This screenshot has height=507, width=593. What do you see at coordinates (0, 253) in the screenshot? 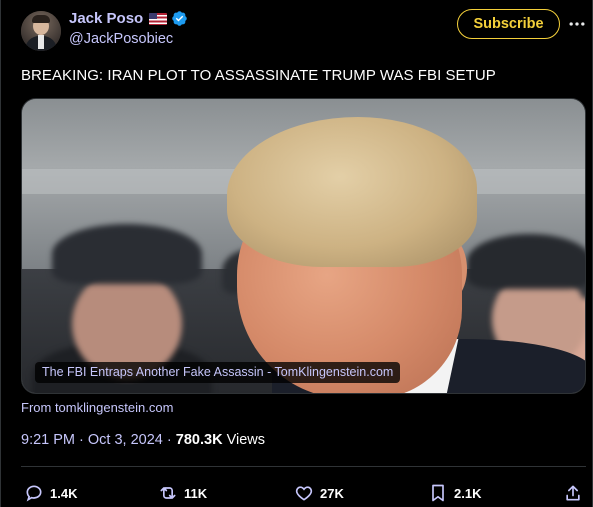
I see `left-border` at bounding box center [0, 253].